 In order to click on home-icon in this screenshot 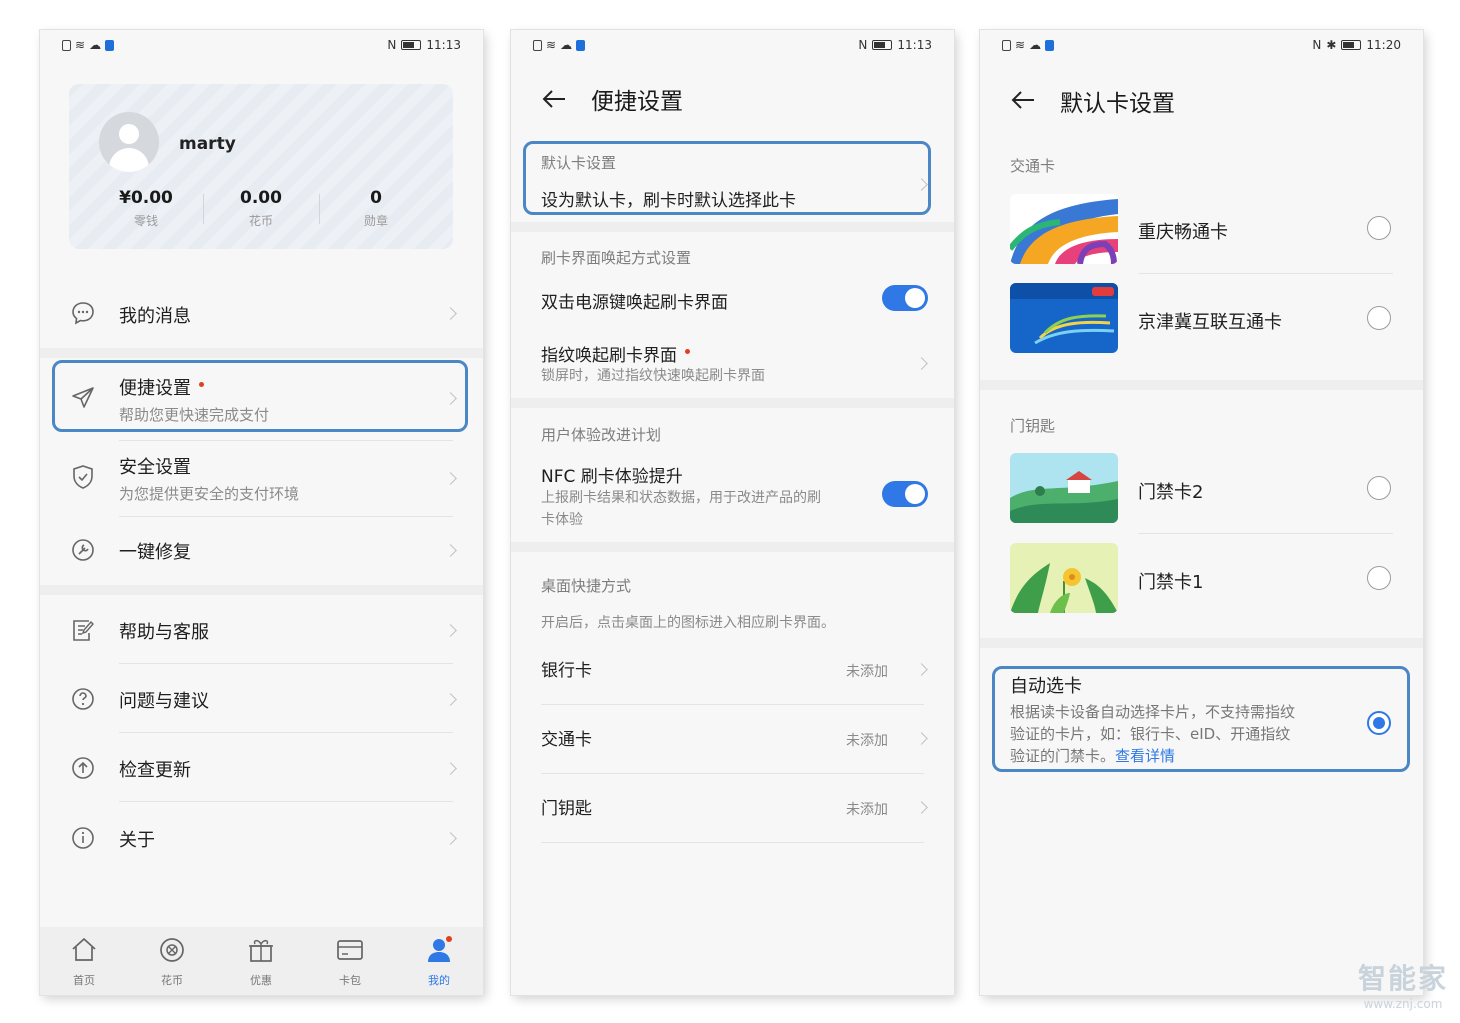, I will do `click(84, 949)`.